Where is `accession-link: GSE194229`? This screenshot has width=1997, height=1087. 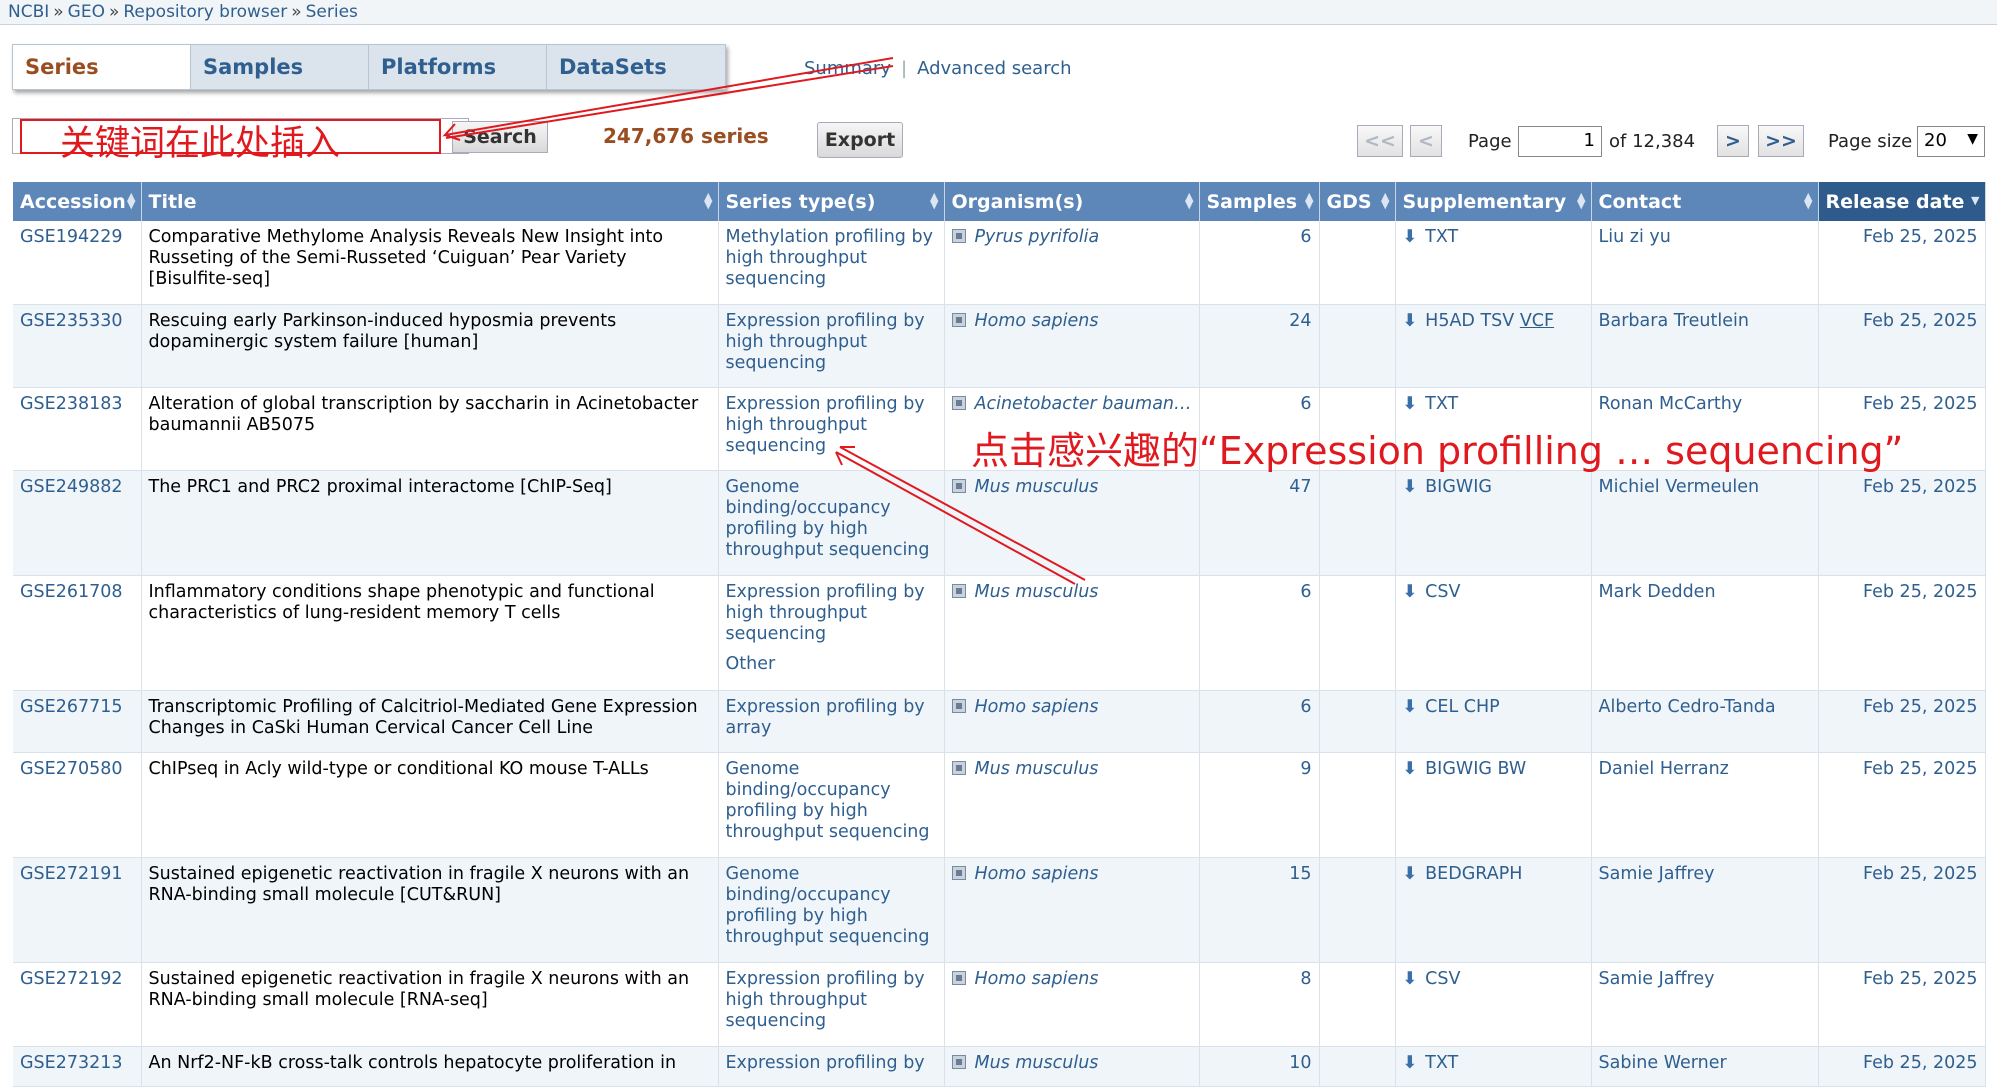
accession-link: GSE194229 is located at coordinates (71, 237).